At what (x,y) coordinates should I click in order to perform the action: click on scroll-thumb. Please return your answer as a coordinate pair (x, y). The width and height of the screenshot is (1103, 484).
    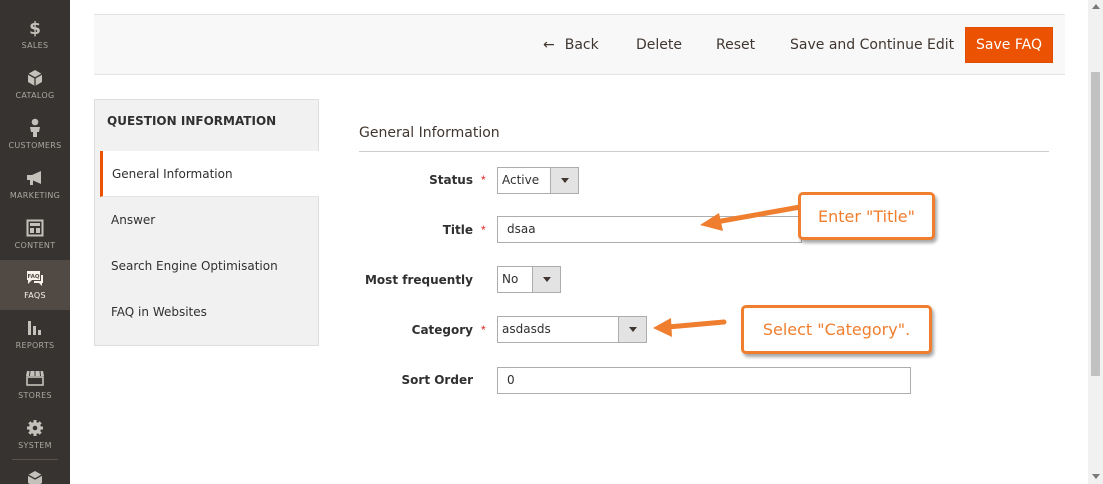
    Looking at the image, I should click on (1095, 224).